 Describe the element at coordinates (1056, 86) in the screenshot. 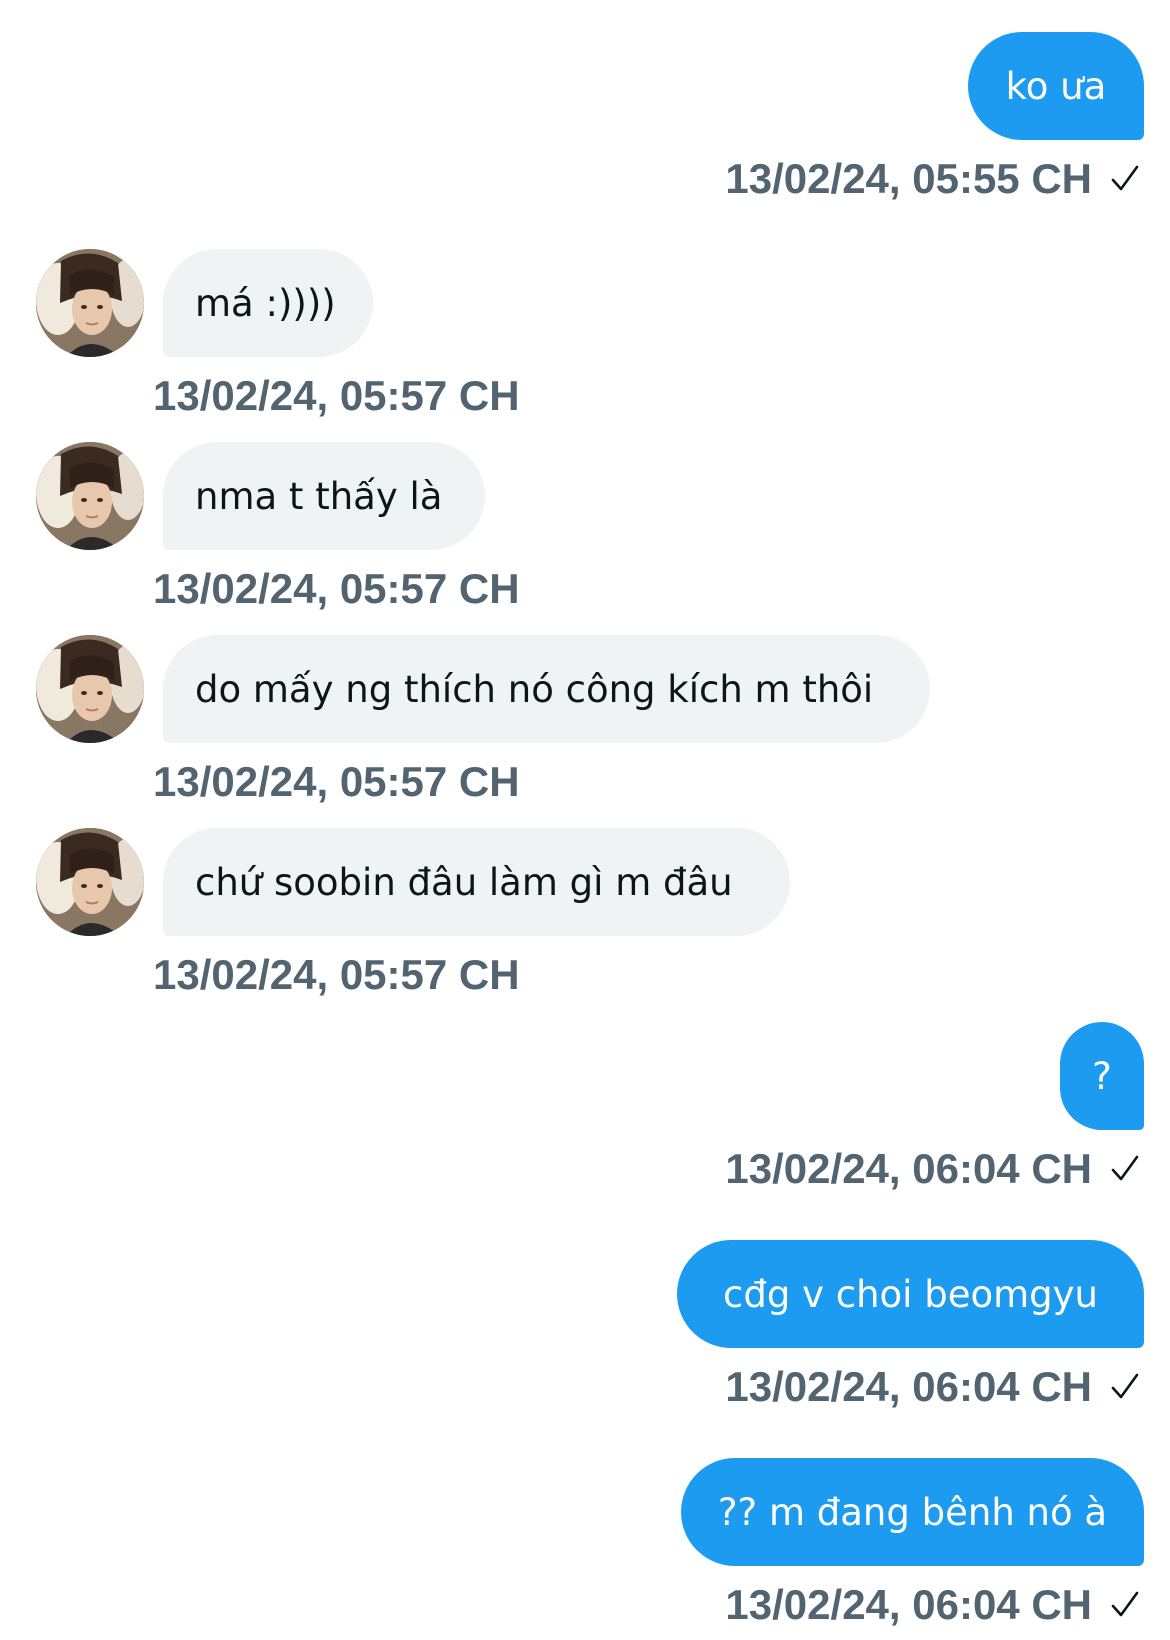

I see `message-bubble: ko ưa` at that location.